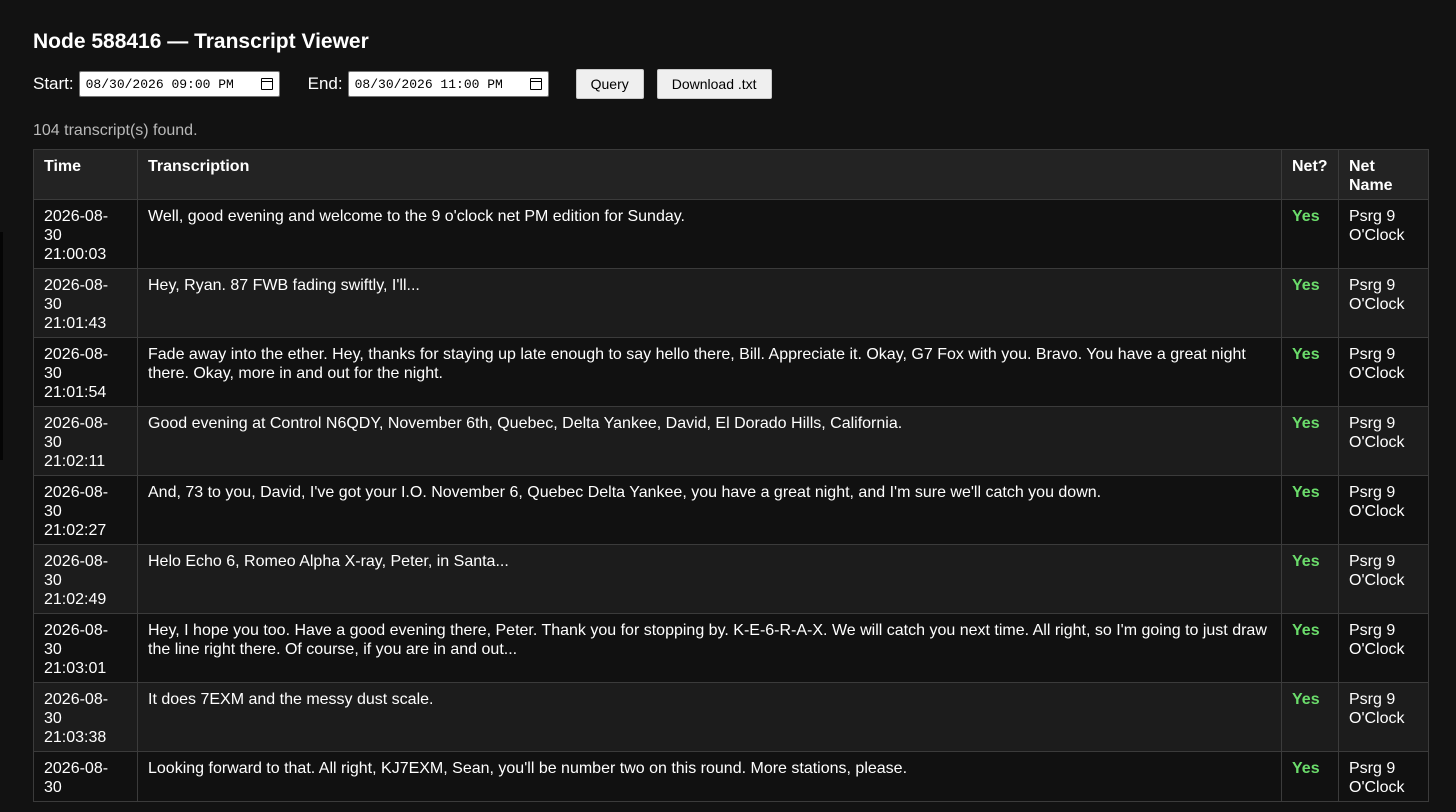 Image resolution: width=1456 pixels, height=812 pixels. What do you see at coordinates (85, 372) in the screenshot?
I see `time-cell: 2026-08- 30 21:01:54` at bounding box center [85, 372].